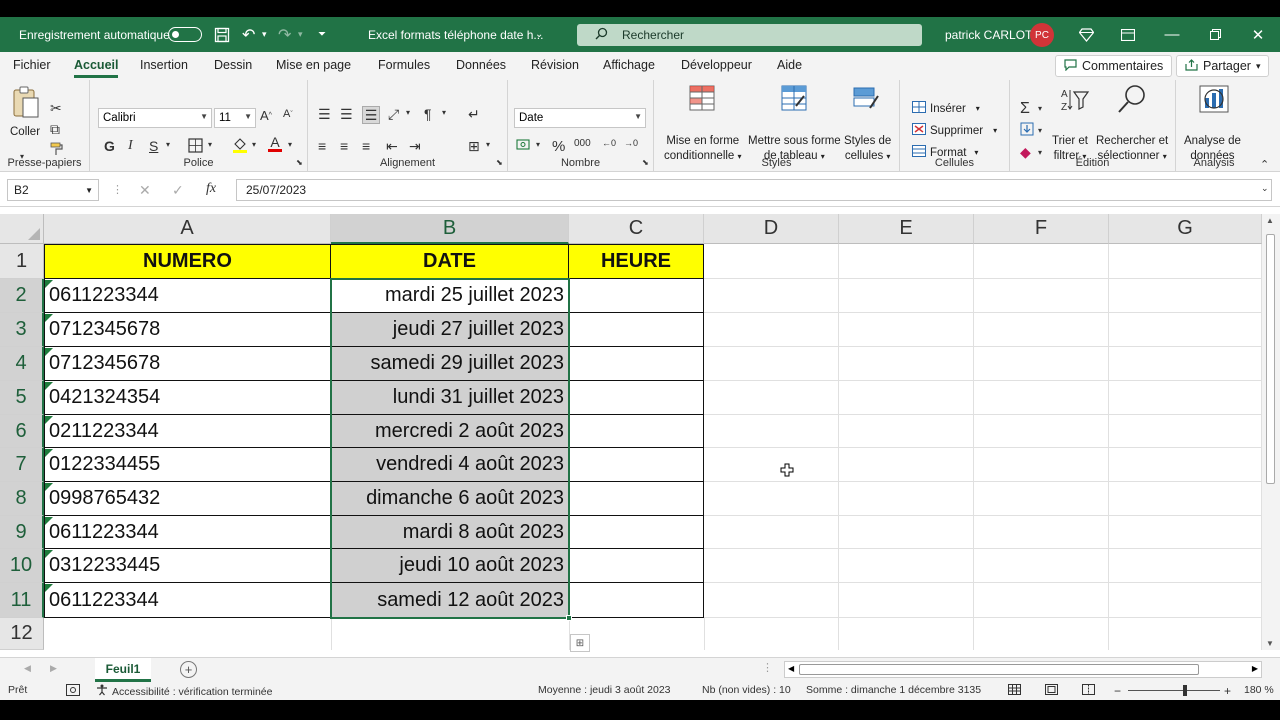 The width and height of the screenshot is (1280, 720). I want to click on accessibility-status: Accessibilité : vérification terminée, so click(184, 691).